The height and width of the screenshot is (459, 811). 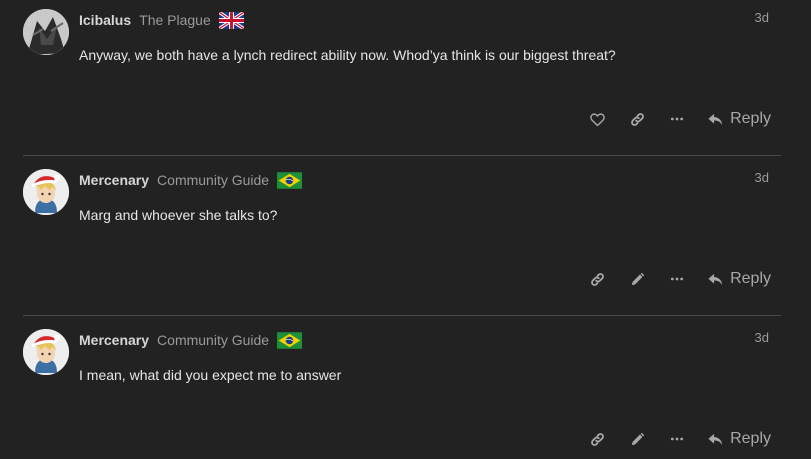 What do you see at coordinates (231, 20) in the screenshot?
I see `uk-flag-icon` at bounding box center [231, 20].